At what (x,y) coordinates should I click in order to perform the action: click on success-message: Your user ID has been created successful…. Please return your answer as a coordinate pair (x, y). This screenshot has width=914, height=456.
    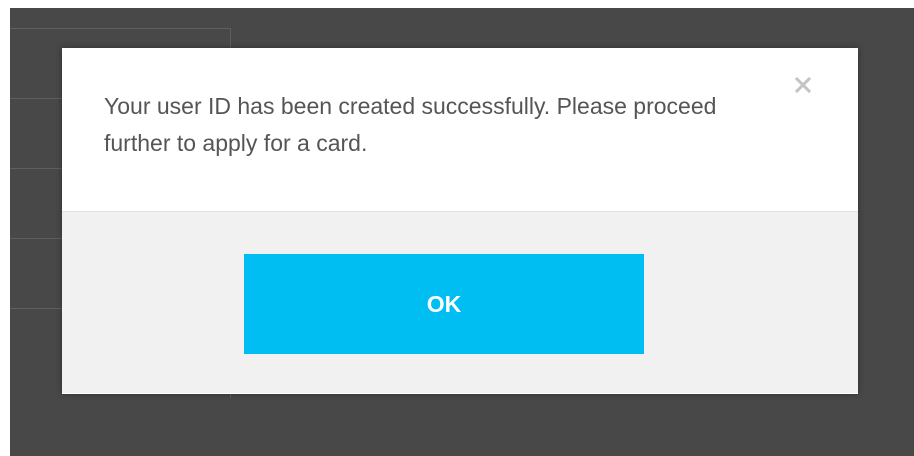
    Looking at the image, I should click on (410, 124).